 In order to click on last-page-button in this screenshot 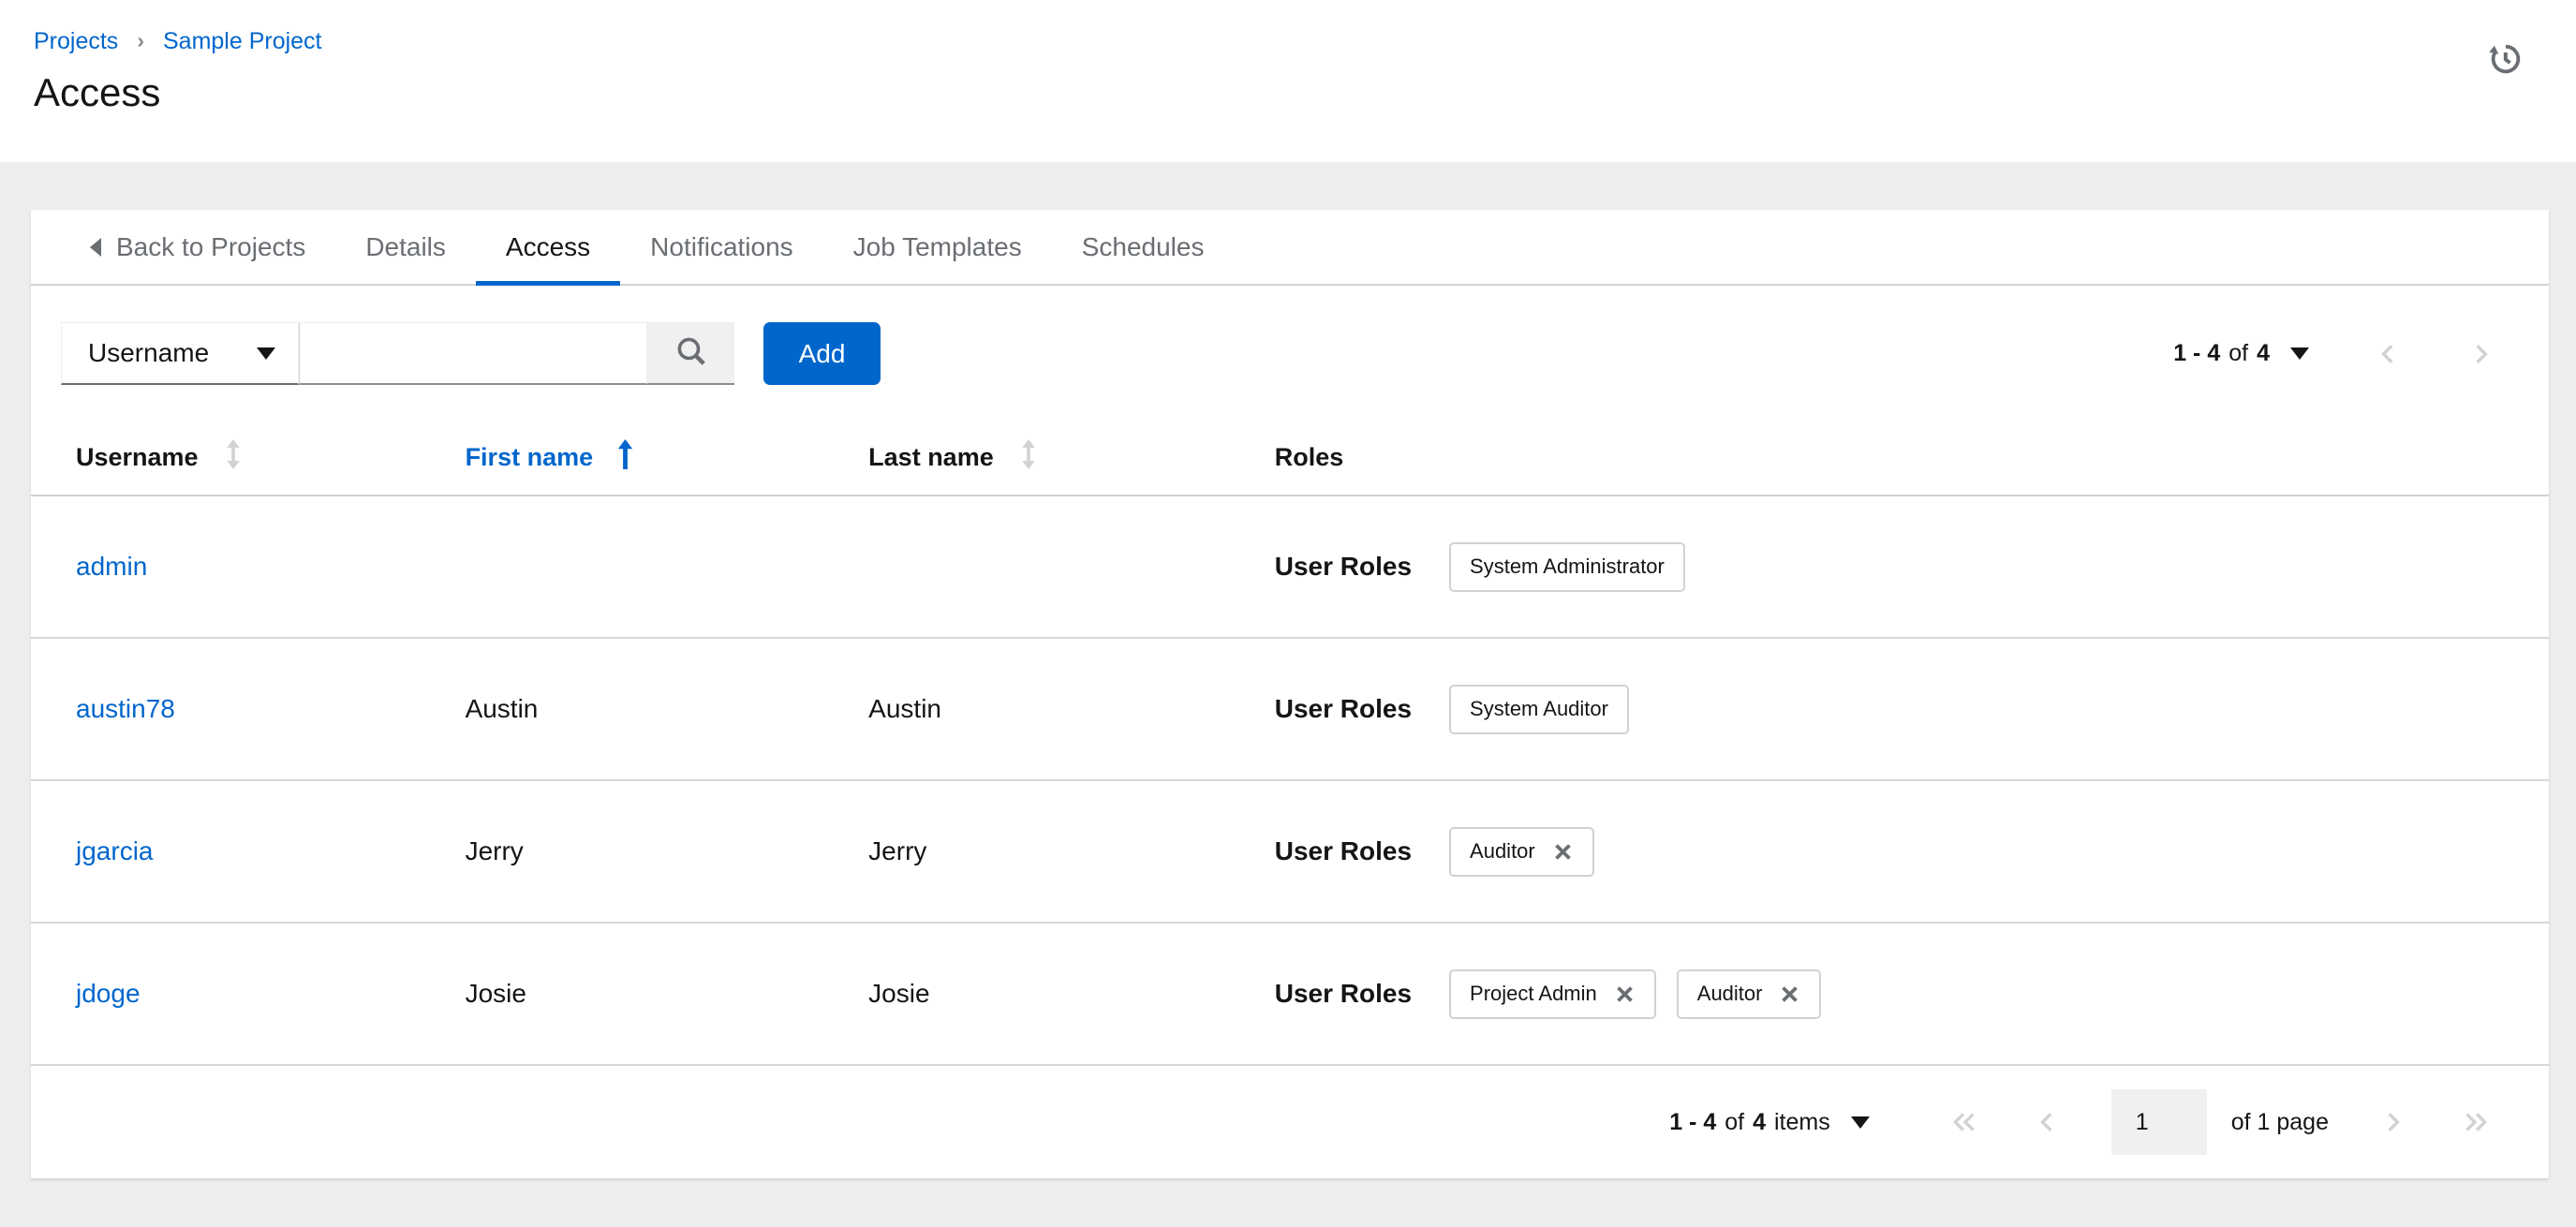, I will do `click(2475, 1122)`.